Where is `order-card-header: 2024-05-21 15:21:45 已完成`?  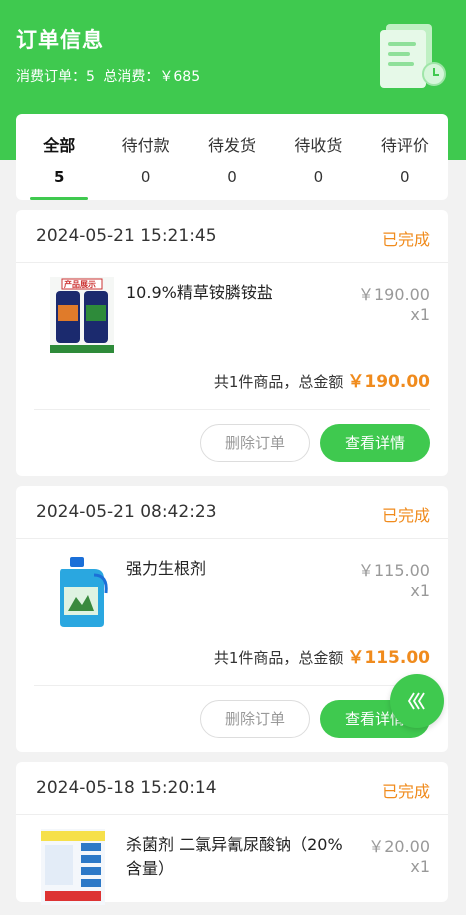
order-card-header: 2024-05-21 15:21:45 已完成 is located at coordinates (232, 236).